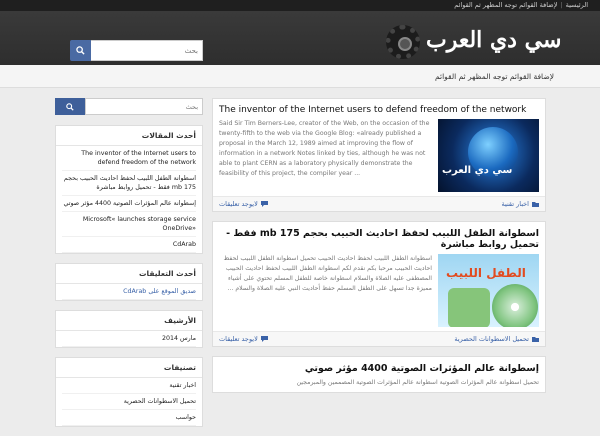 Image resolution: width=600 pixels, height=436 pixels. What do you see at coordinates (147, 50) in the screenshot?
I see `header-search-input` at bounding box center [147, 50].